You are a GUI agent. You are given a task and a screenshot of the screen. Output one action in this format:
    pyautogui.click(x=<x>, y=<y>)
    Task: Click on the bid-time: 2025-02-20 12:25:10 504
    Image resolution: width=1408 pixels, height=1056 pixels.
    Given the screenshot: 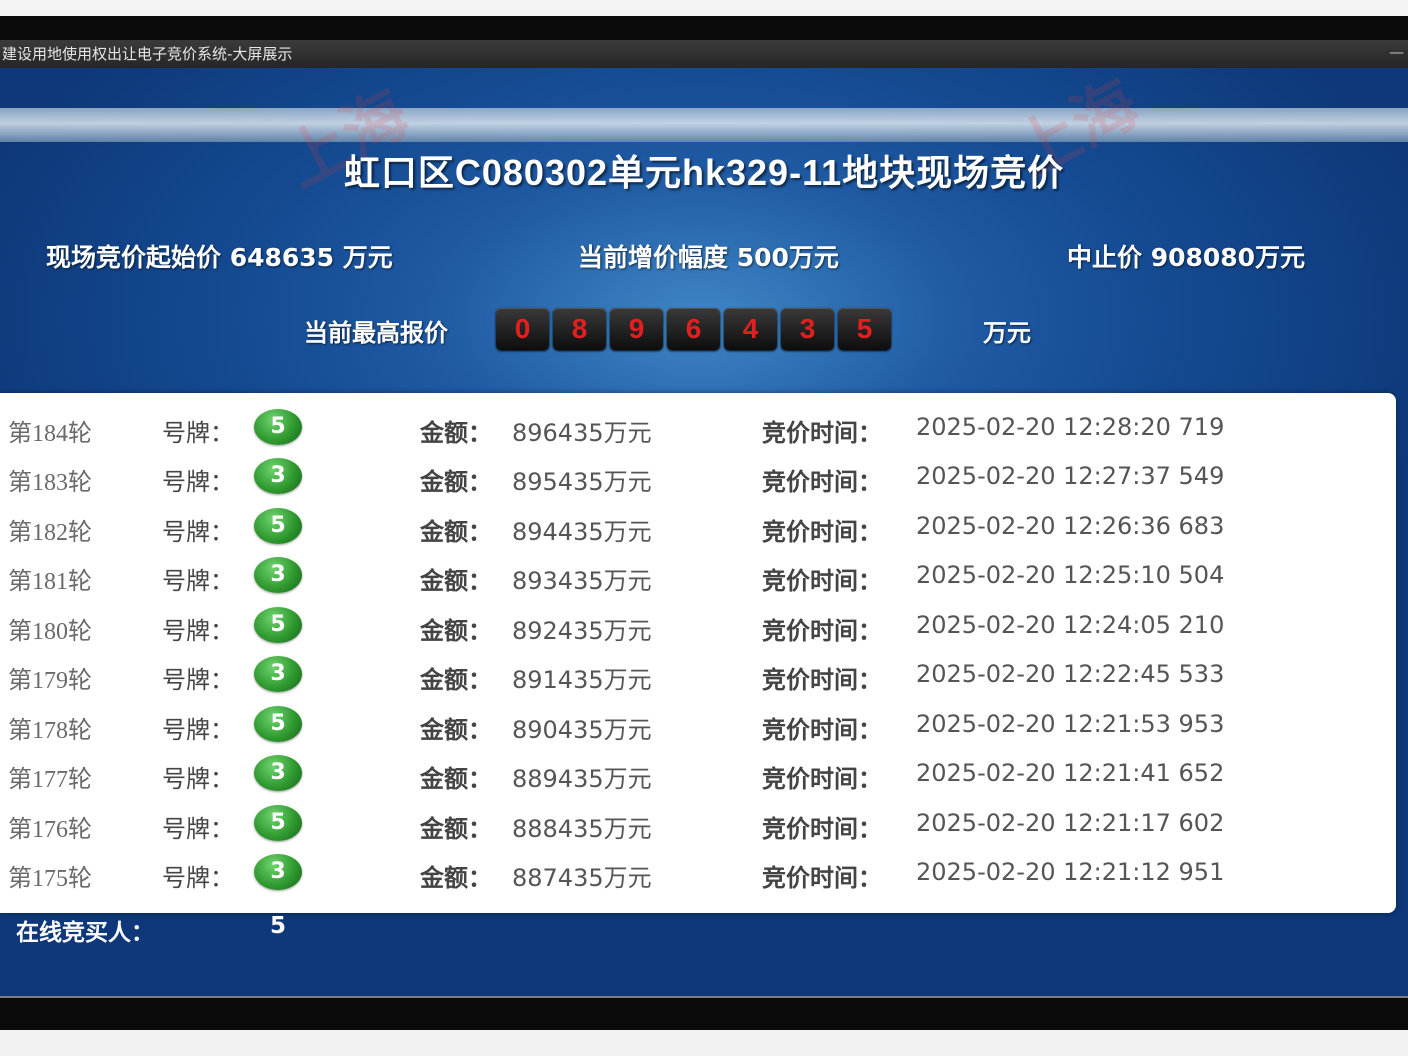 What is the action you would take?
    pyautogui.click(x=1070, y=575)
    